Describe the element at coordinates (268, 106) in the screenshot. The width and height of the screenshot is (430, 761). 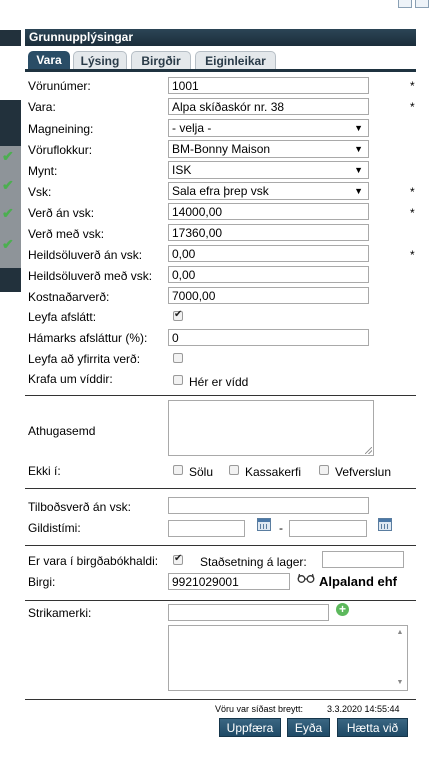
I see `vara-input` at that location.